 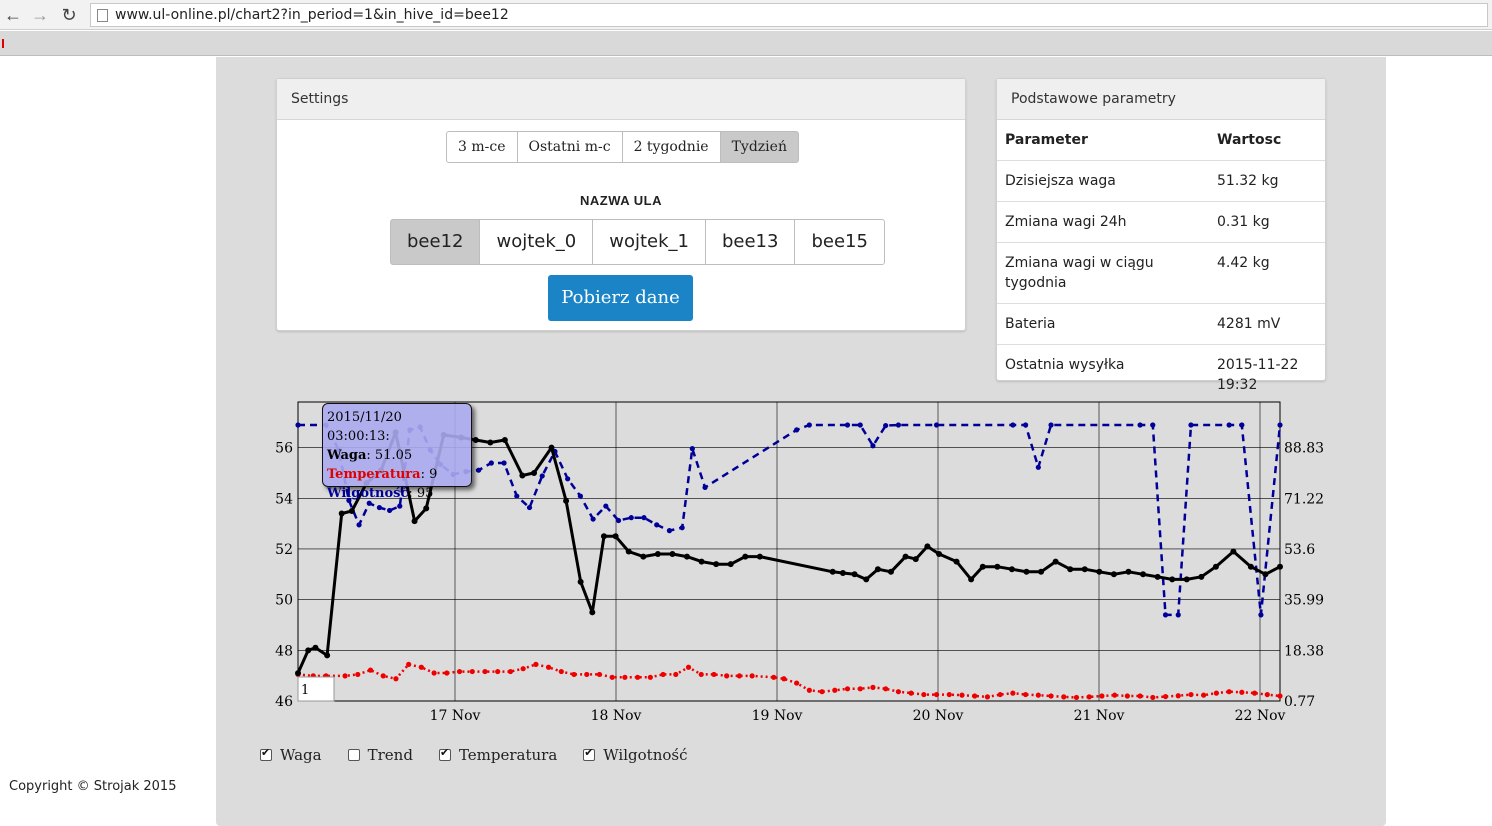 I want to click on hive-wojtek1-button: wojtek_1, so click(x=649, y=242).